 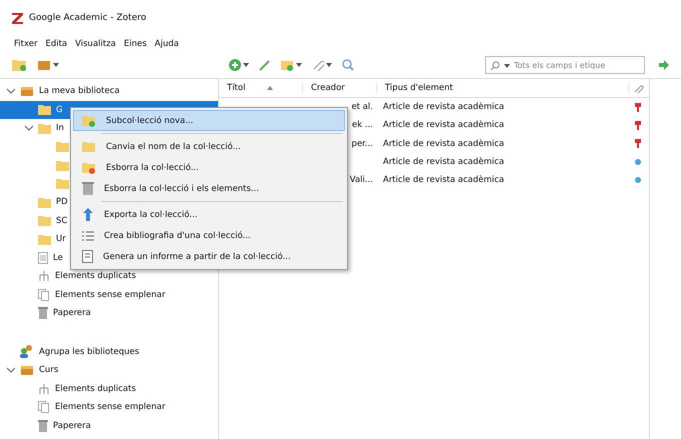 I want to click on table-cell: et al., so click(x=362, y=107).